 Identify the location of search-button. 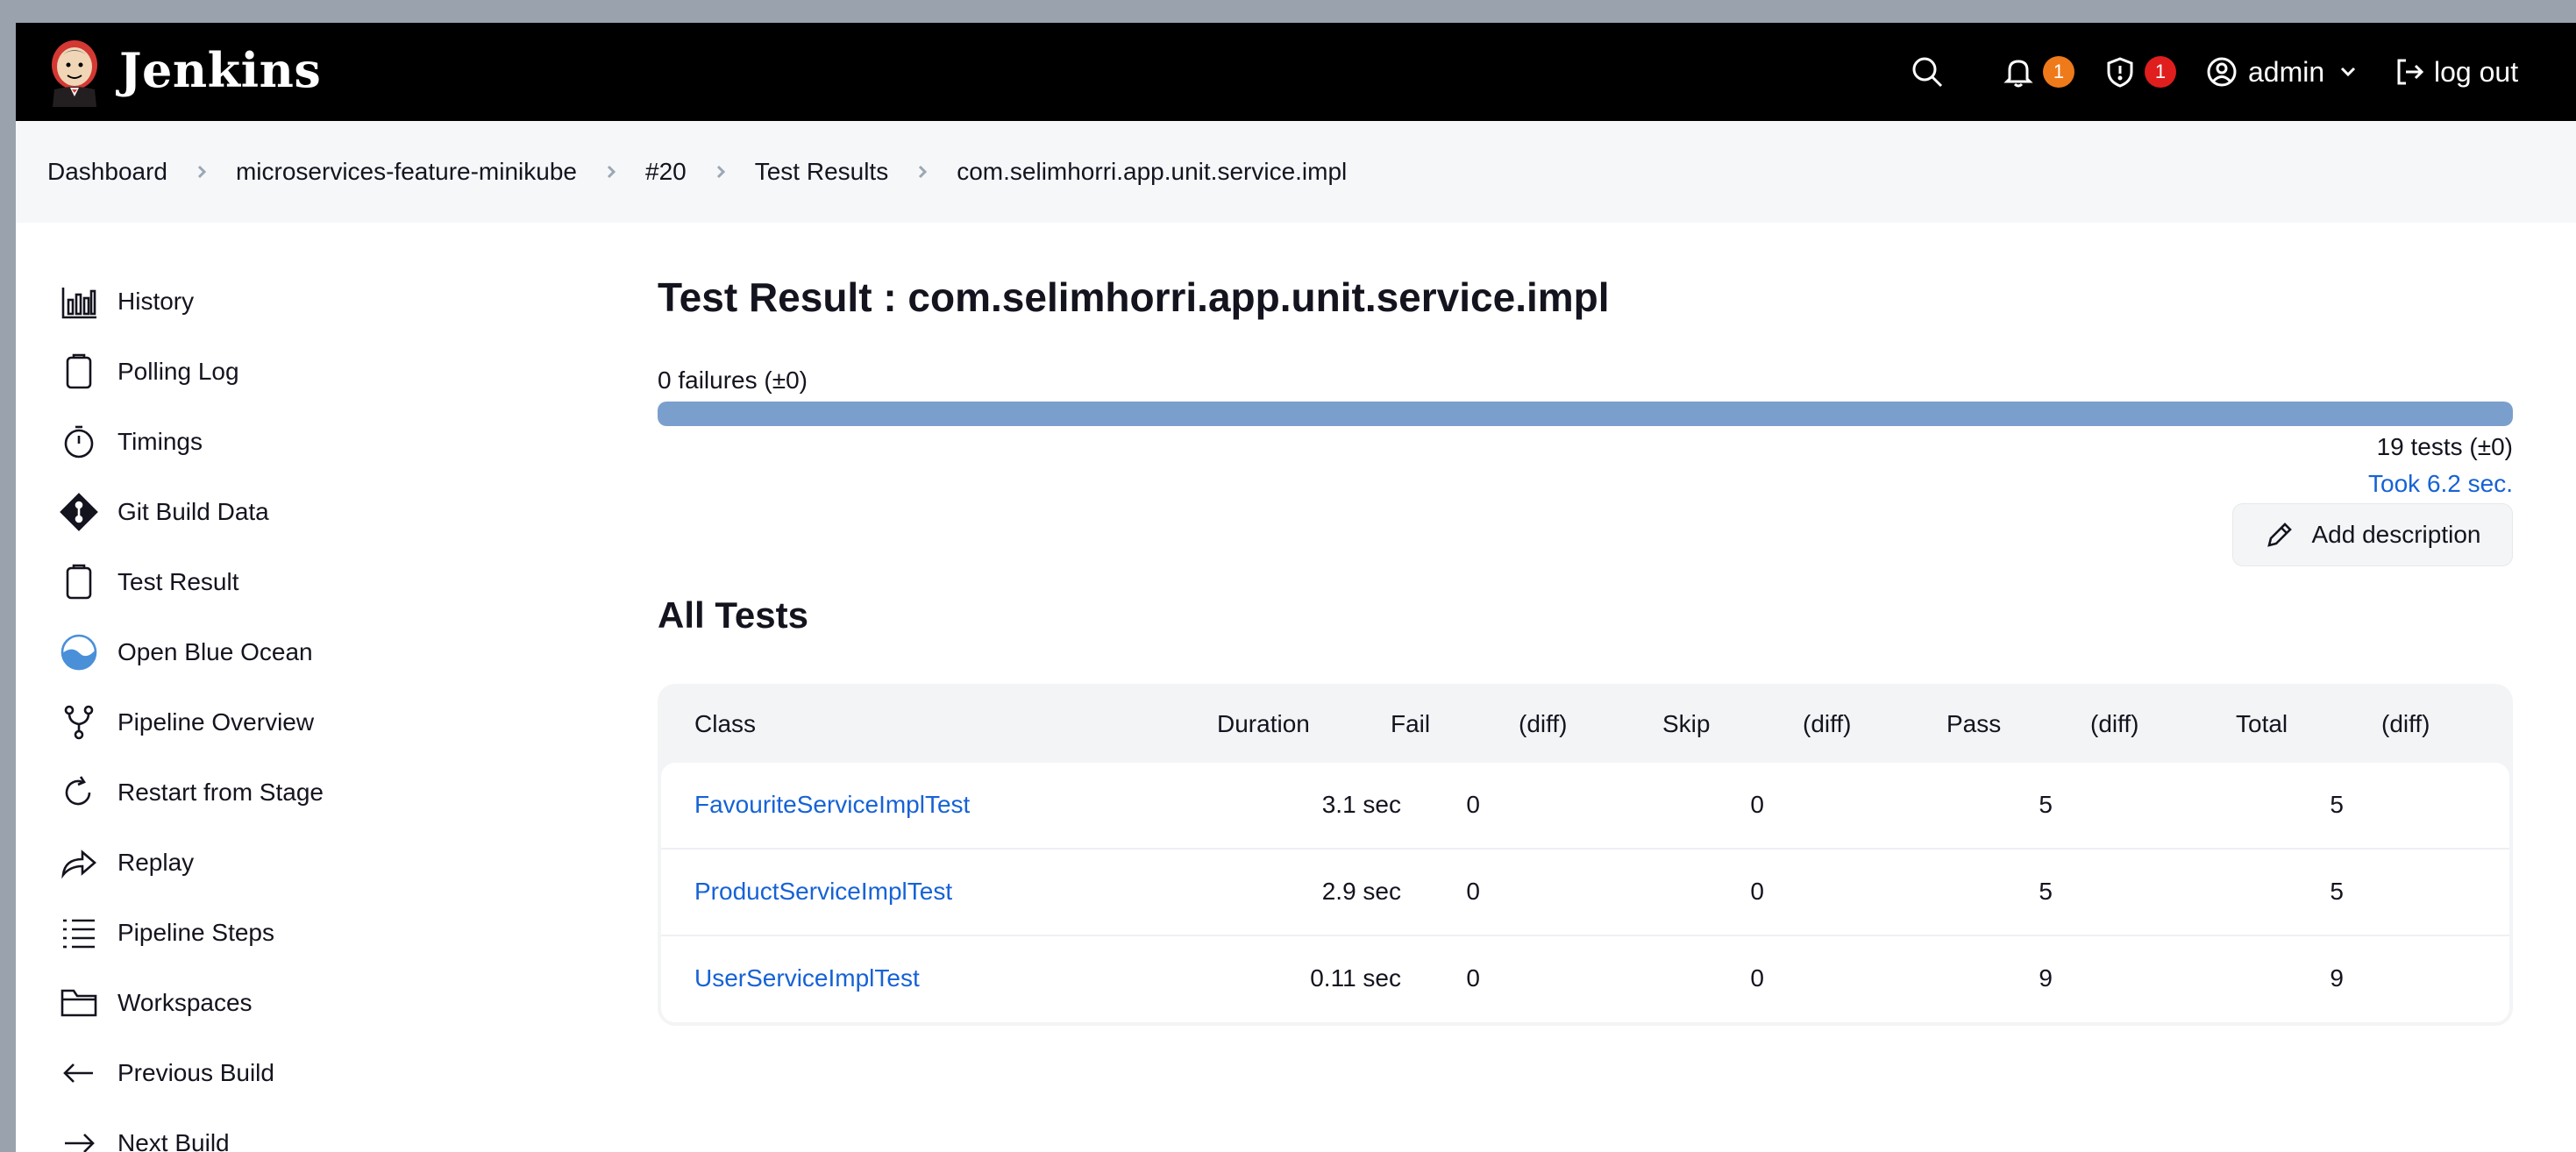
(1927, 72).